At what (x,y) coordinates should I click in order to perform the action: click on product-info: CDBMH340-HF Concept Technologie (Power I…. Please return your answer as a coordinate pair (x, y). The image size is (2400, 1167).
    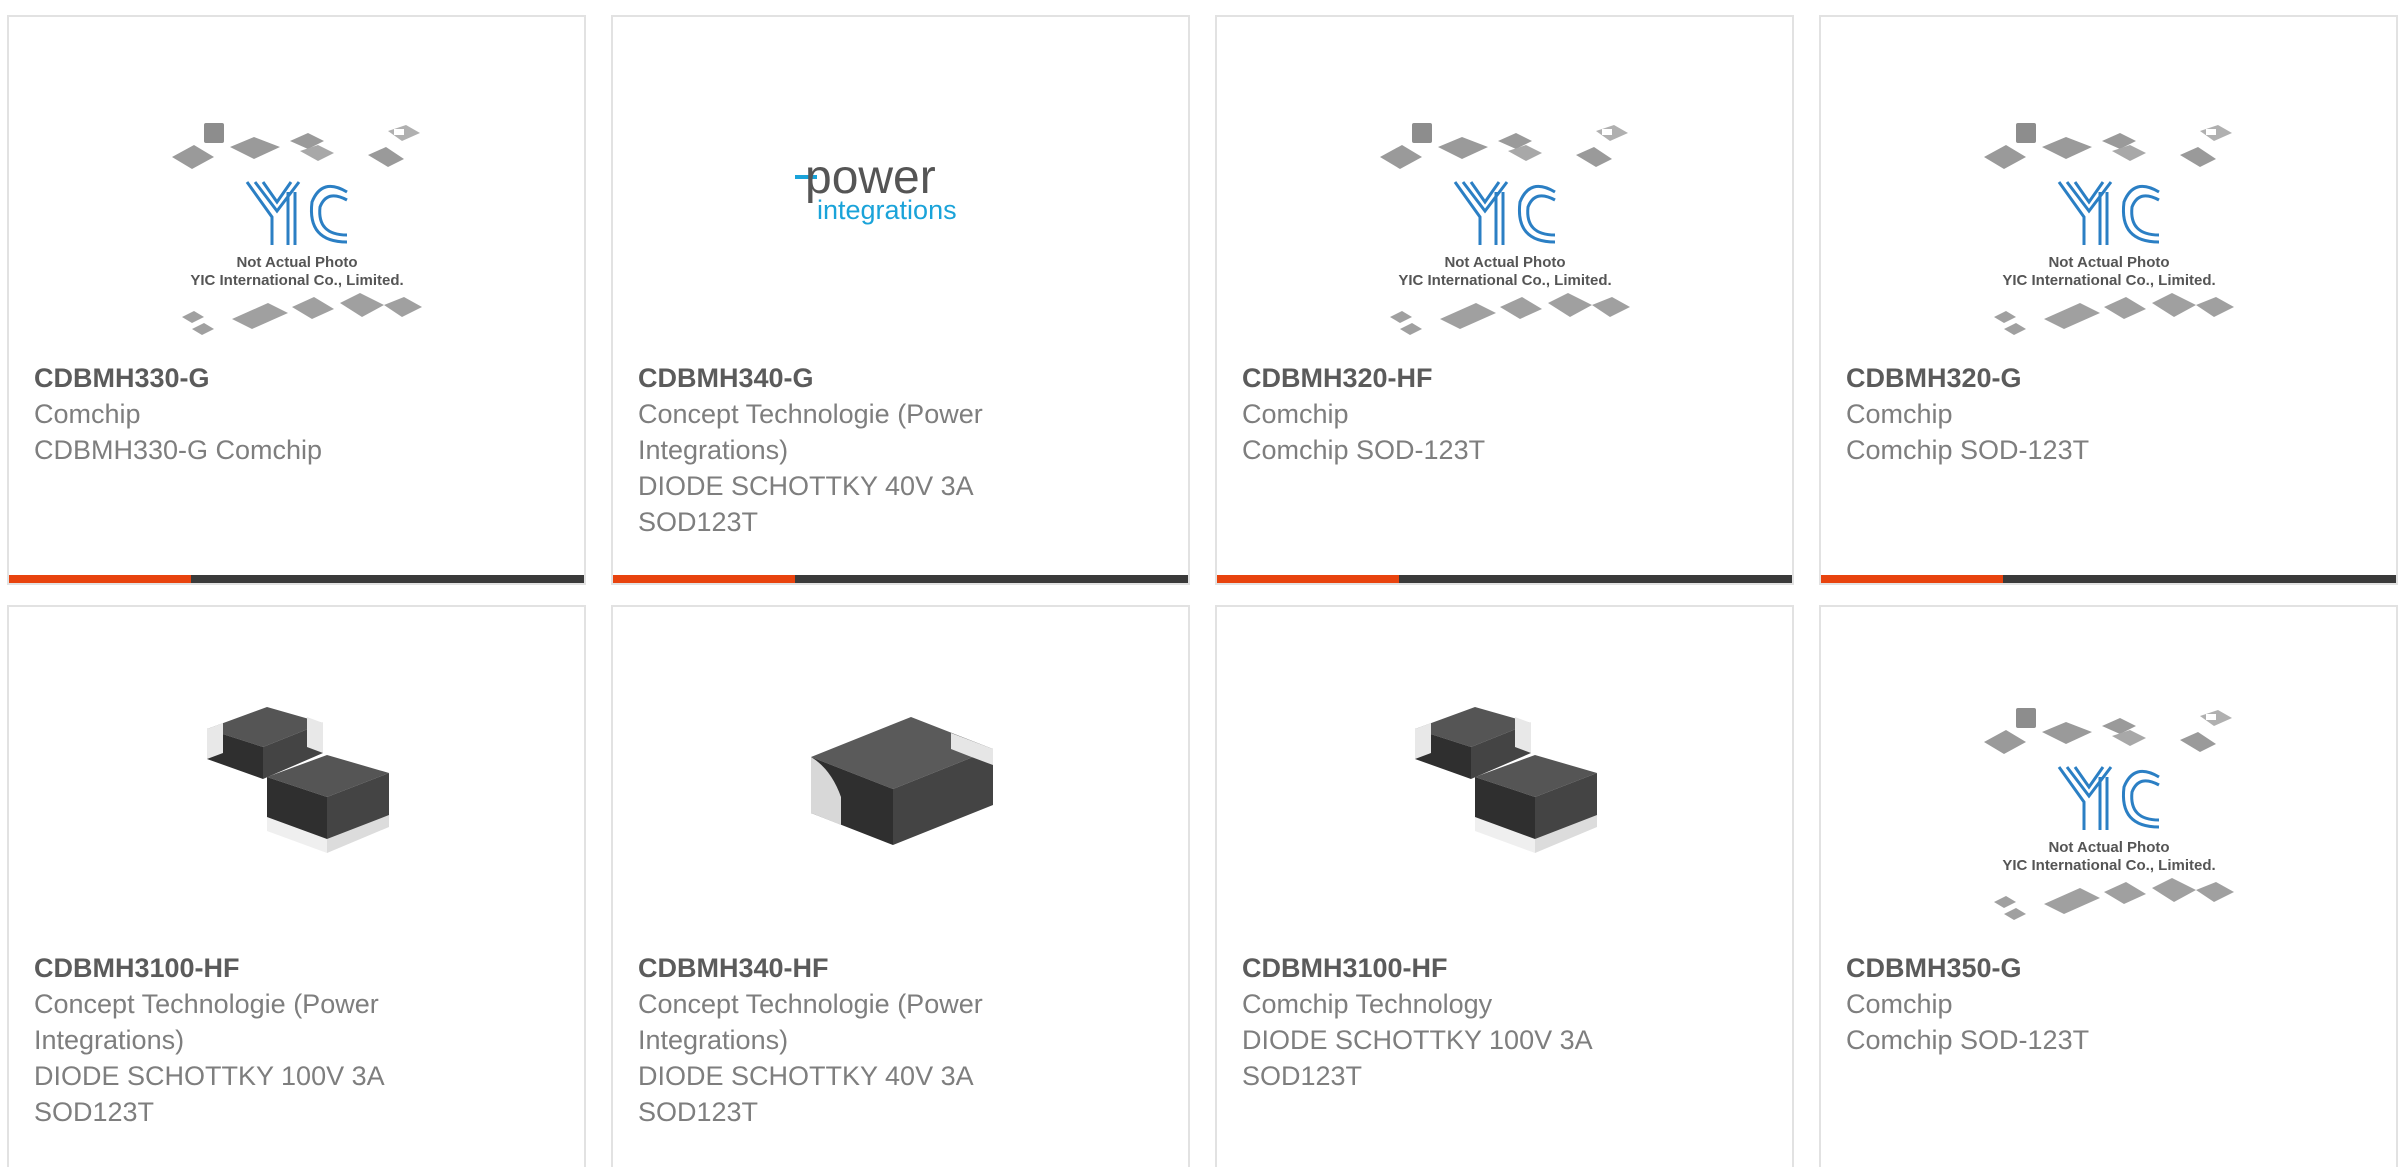
    Looking at the image, I should click on (858, 1040).